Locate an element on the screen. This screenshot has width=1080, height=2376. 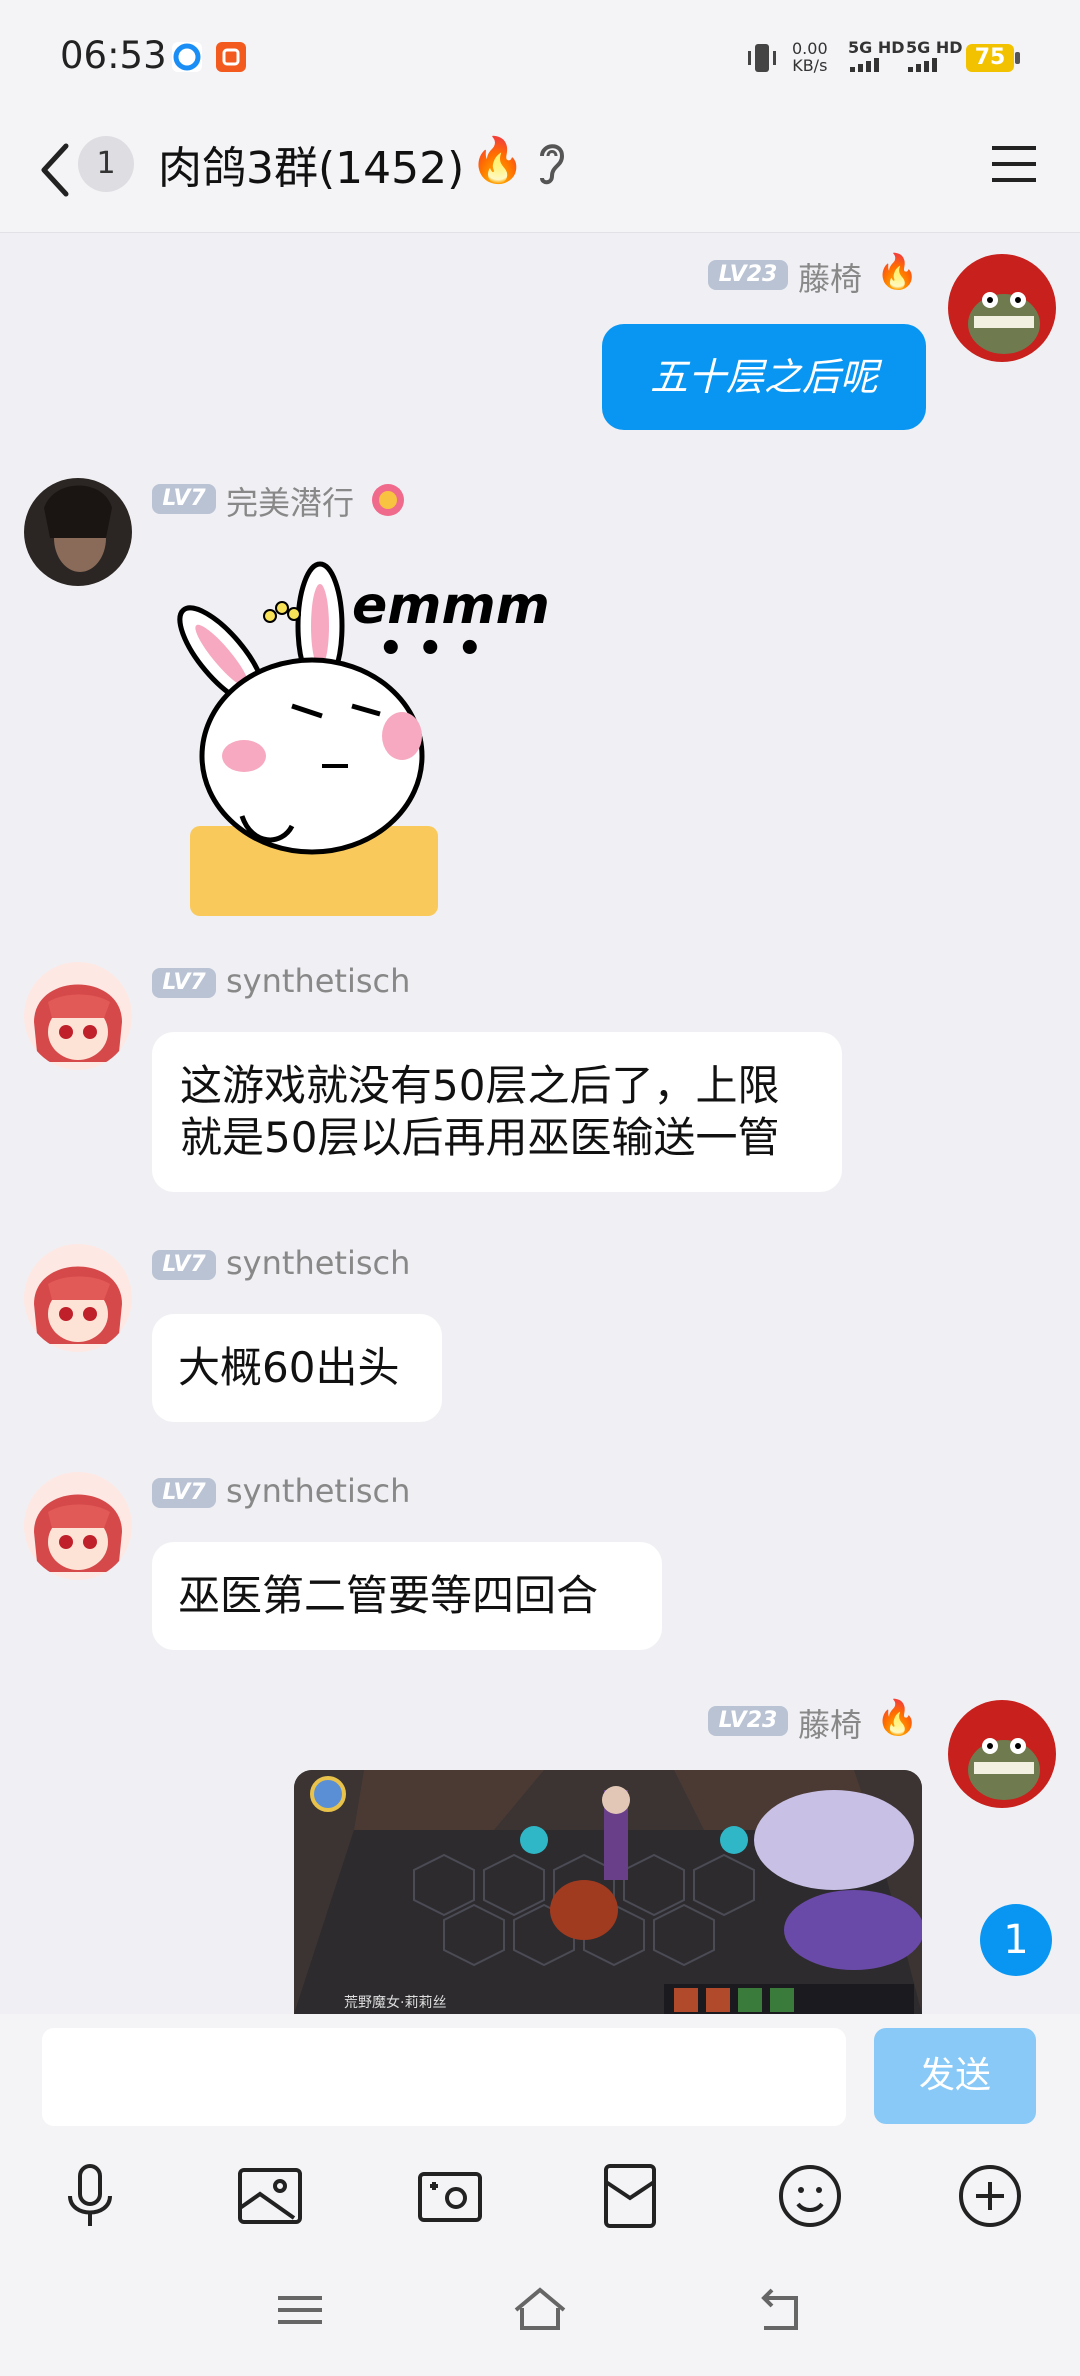
microphone-icon is located at coordinates (90, 2196).